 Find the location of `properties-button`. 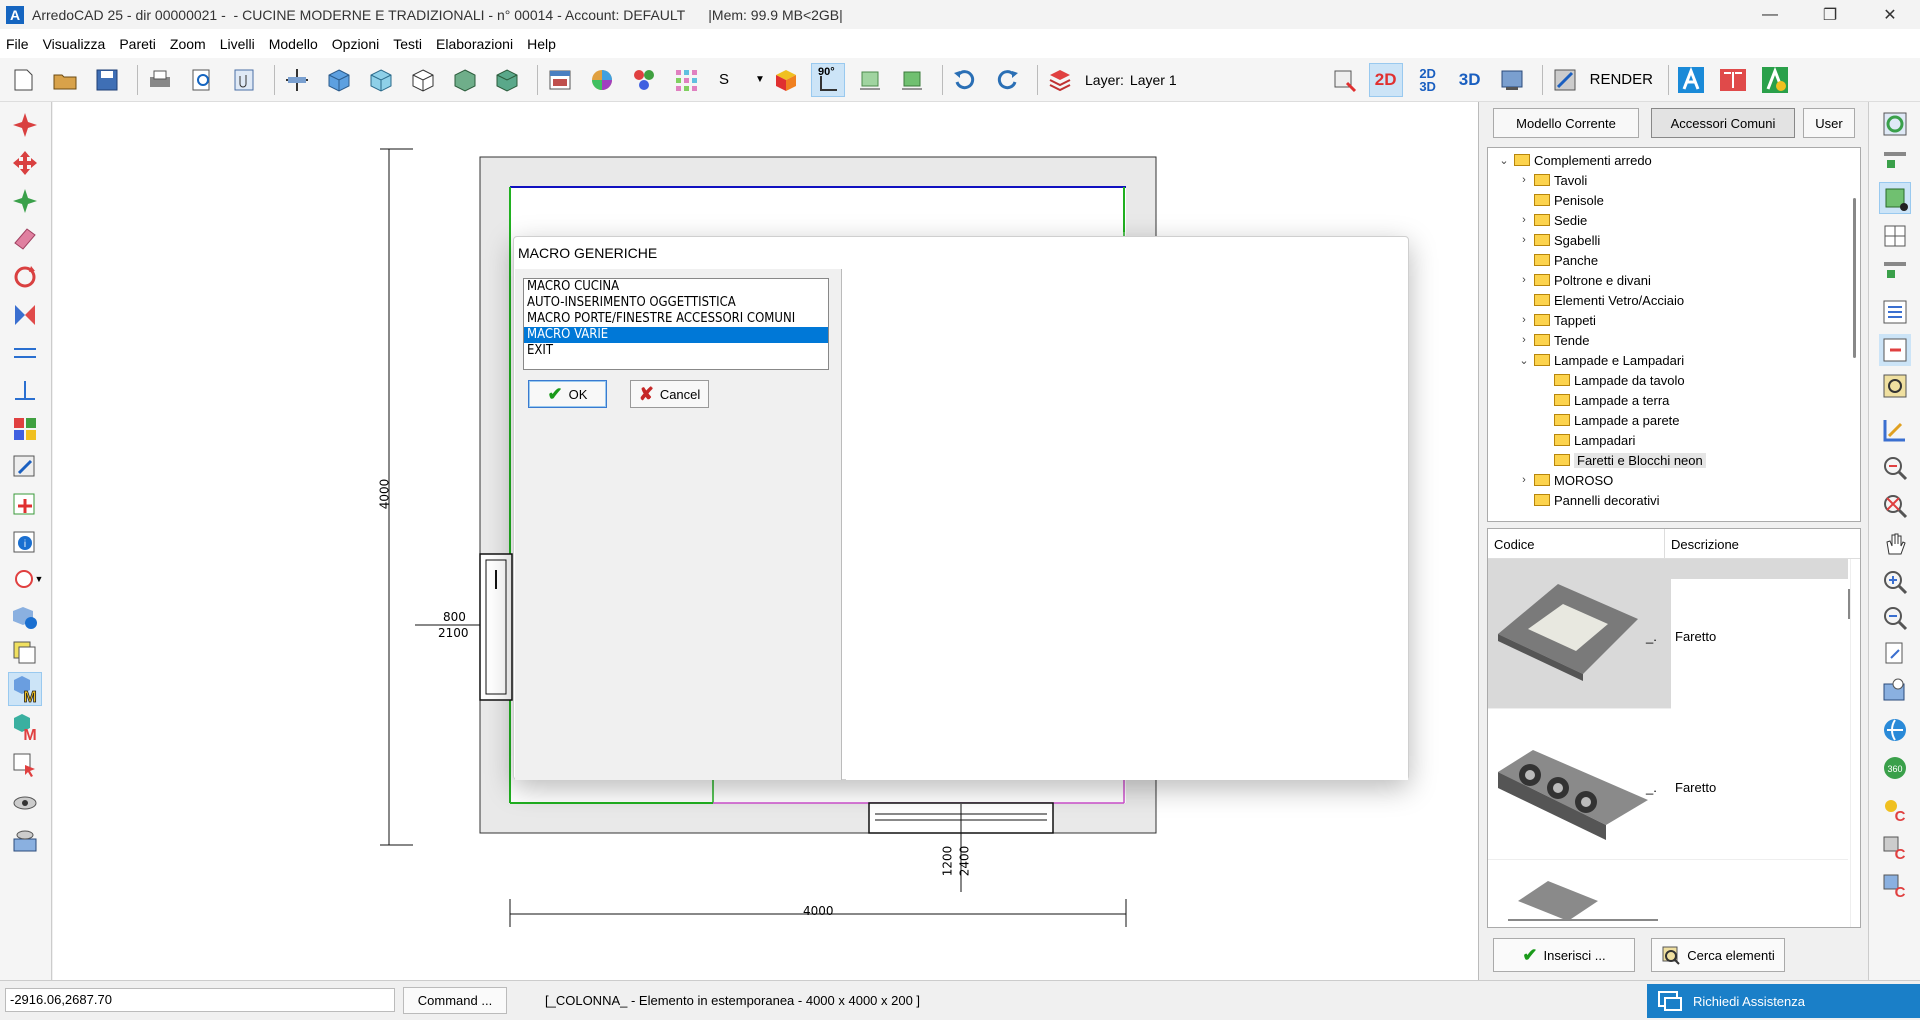

properties-button is located at coordinates (1895, 312).